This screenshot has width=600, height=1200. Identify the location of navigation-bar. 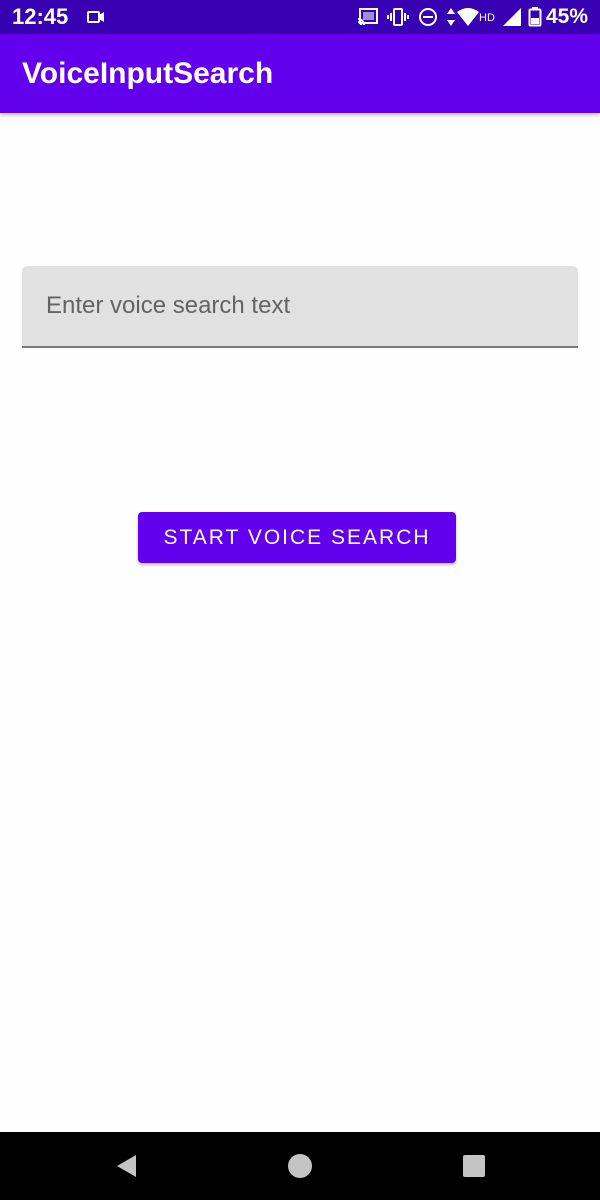
(300, 1166).